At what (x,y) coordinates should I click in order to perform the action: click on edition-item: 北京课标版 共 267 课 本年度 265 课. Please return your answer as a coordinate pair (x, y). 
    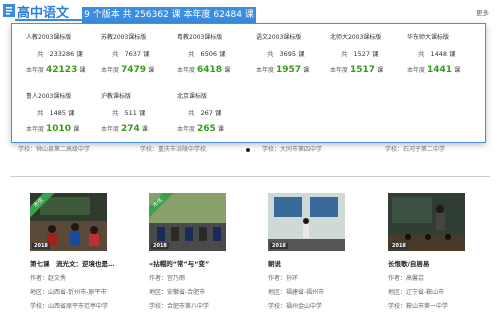
    Looking at the image, I should click on (217, 112).